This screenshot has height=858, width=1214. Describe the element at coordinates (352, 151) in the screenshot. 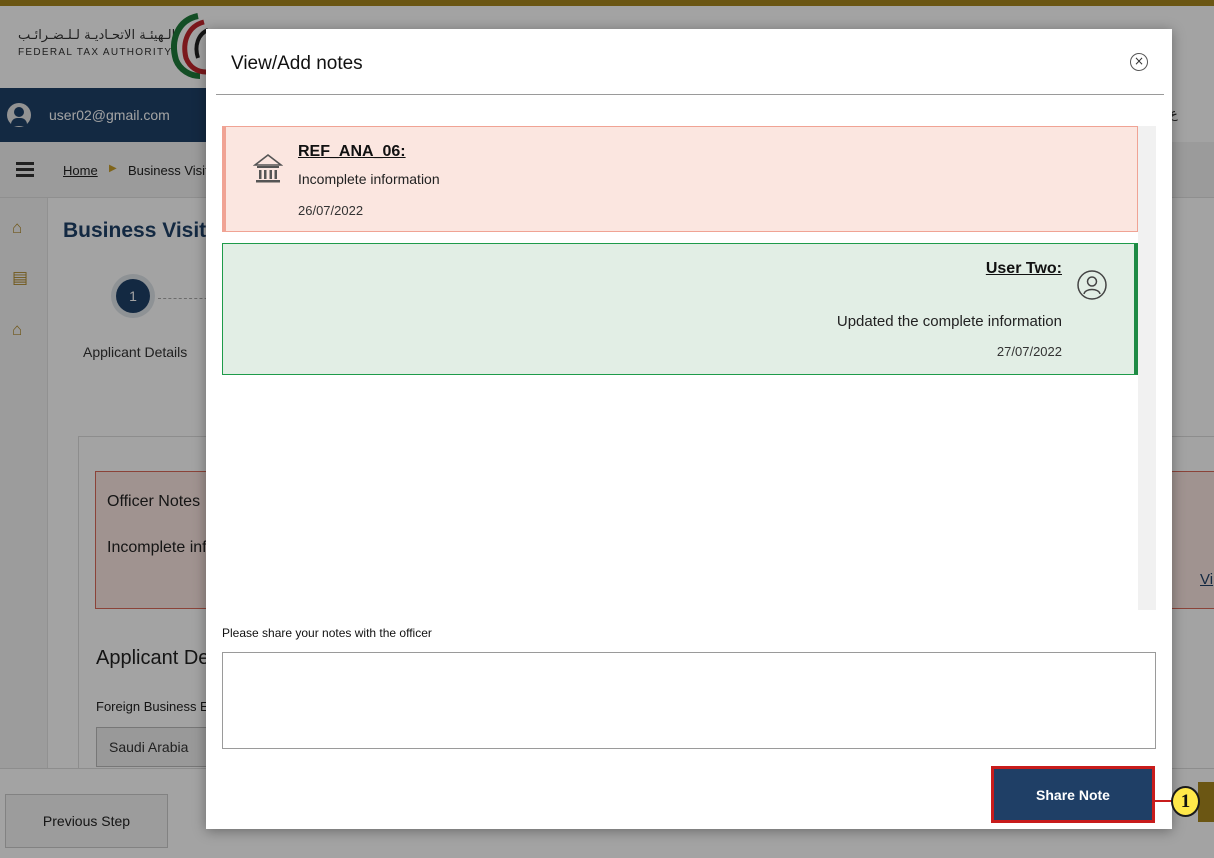

I see `note-author: REF_ANA_06:` at that location.